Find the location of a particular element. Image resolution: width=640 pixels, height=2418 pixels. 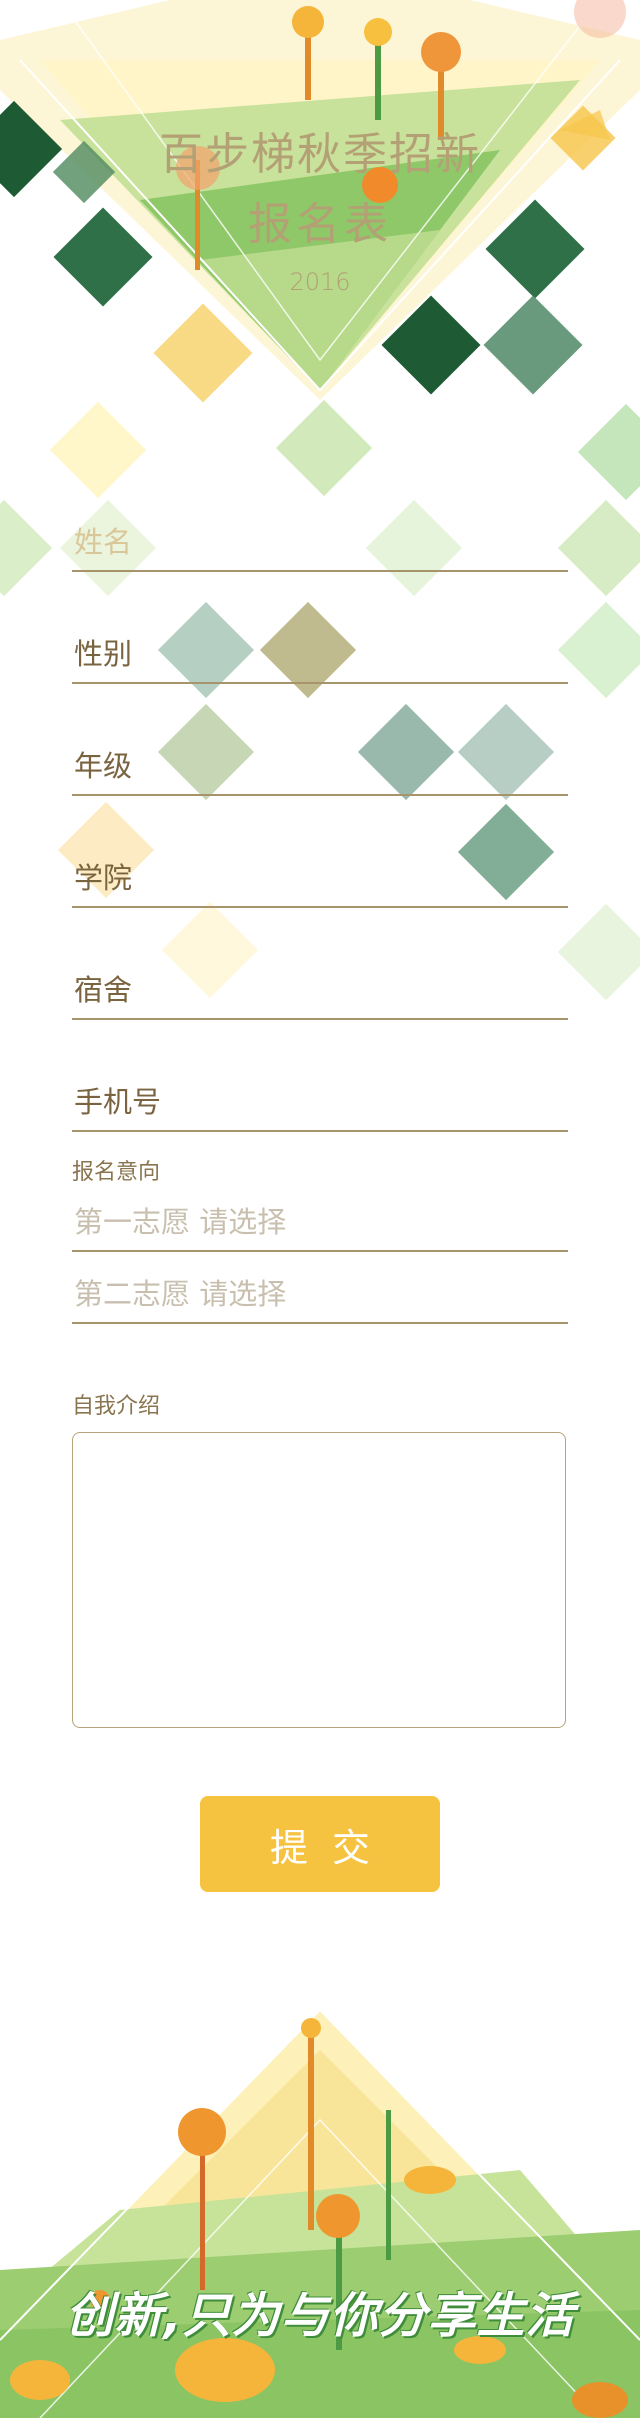

second-choice-select is located at coordinates (320, 1294).